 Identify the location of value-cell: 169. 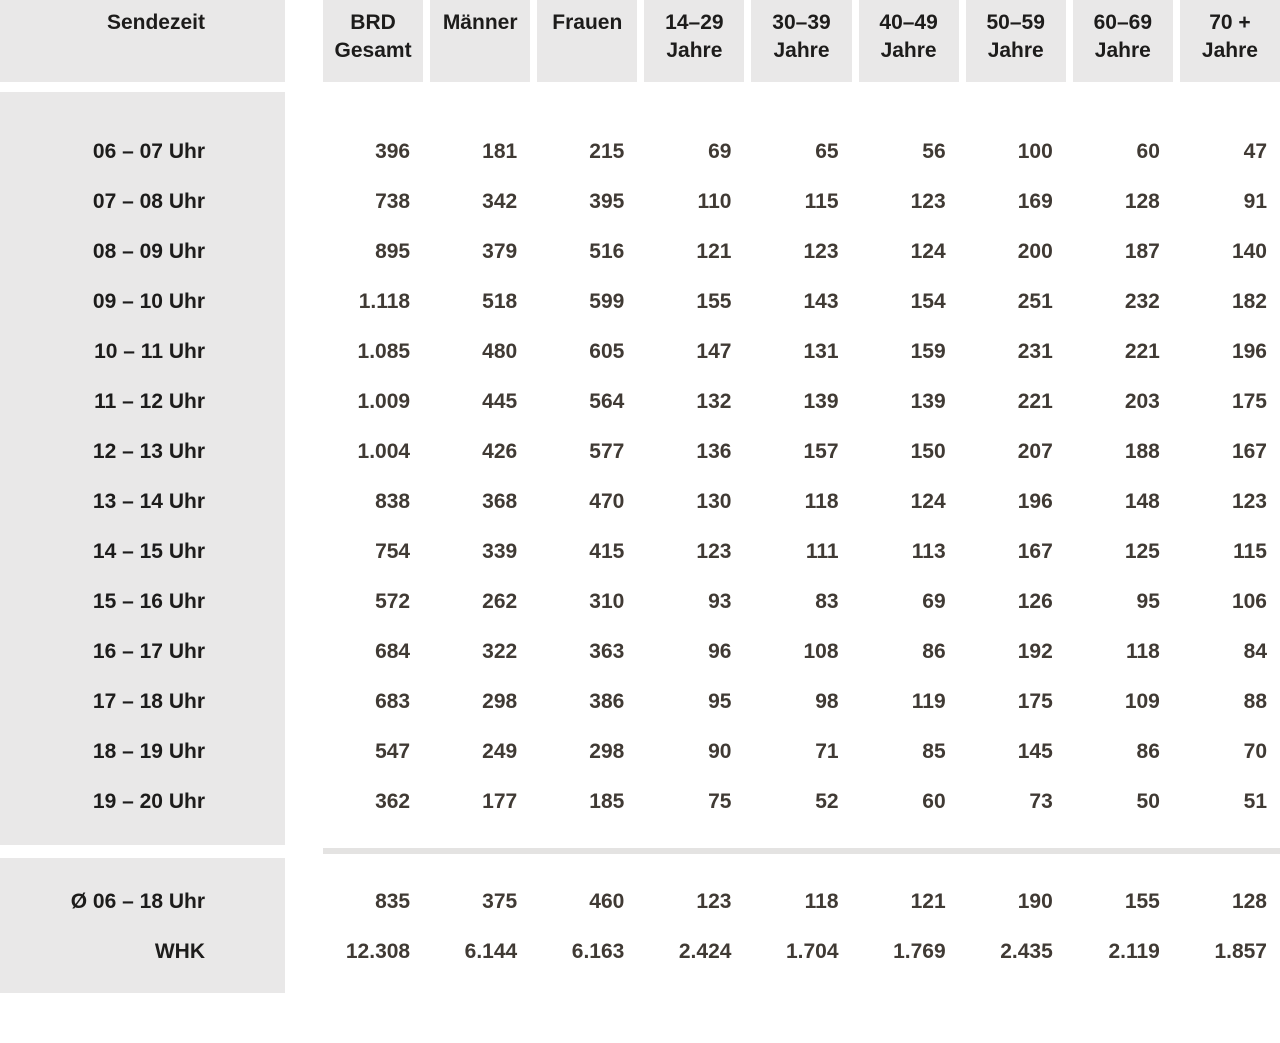
(1035, 201).